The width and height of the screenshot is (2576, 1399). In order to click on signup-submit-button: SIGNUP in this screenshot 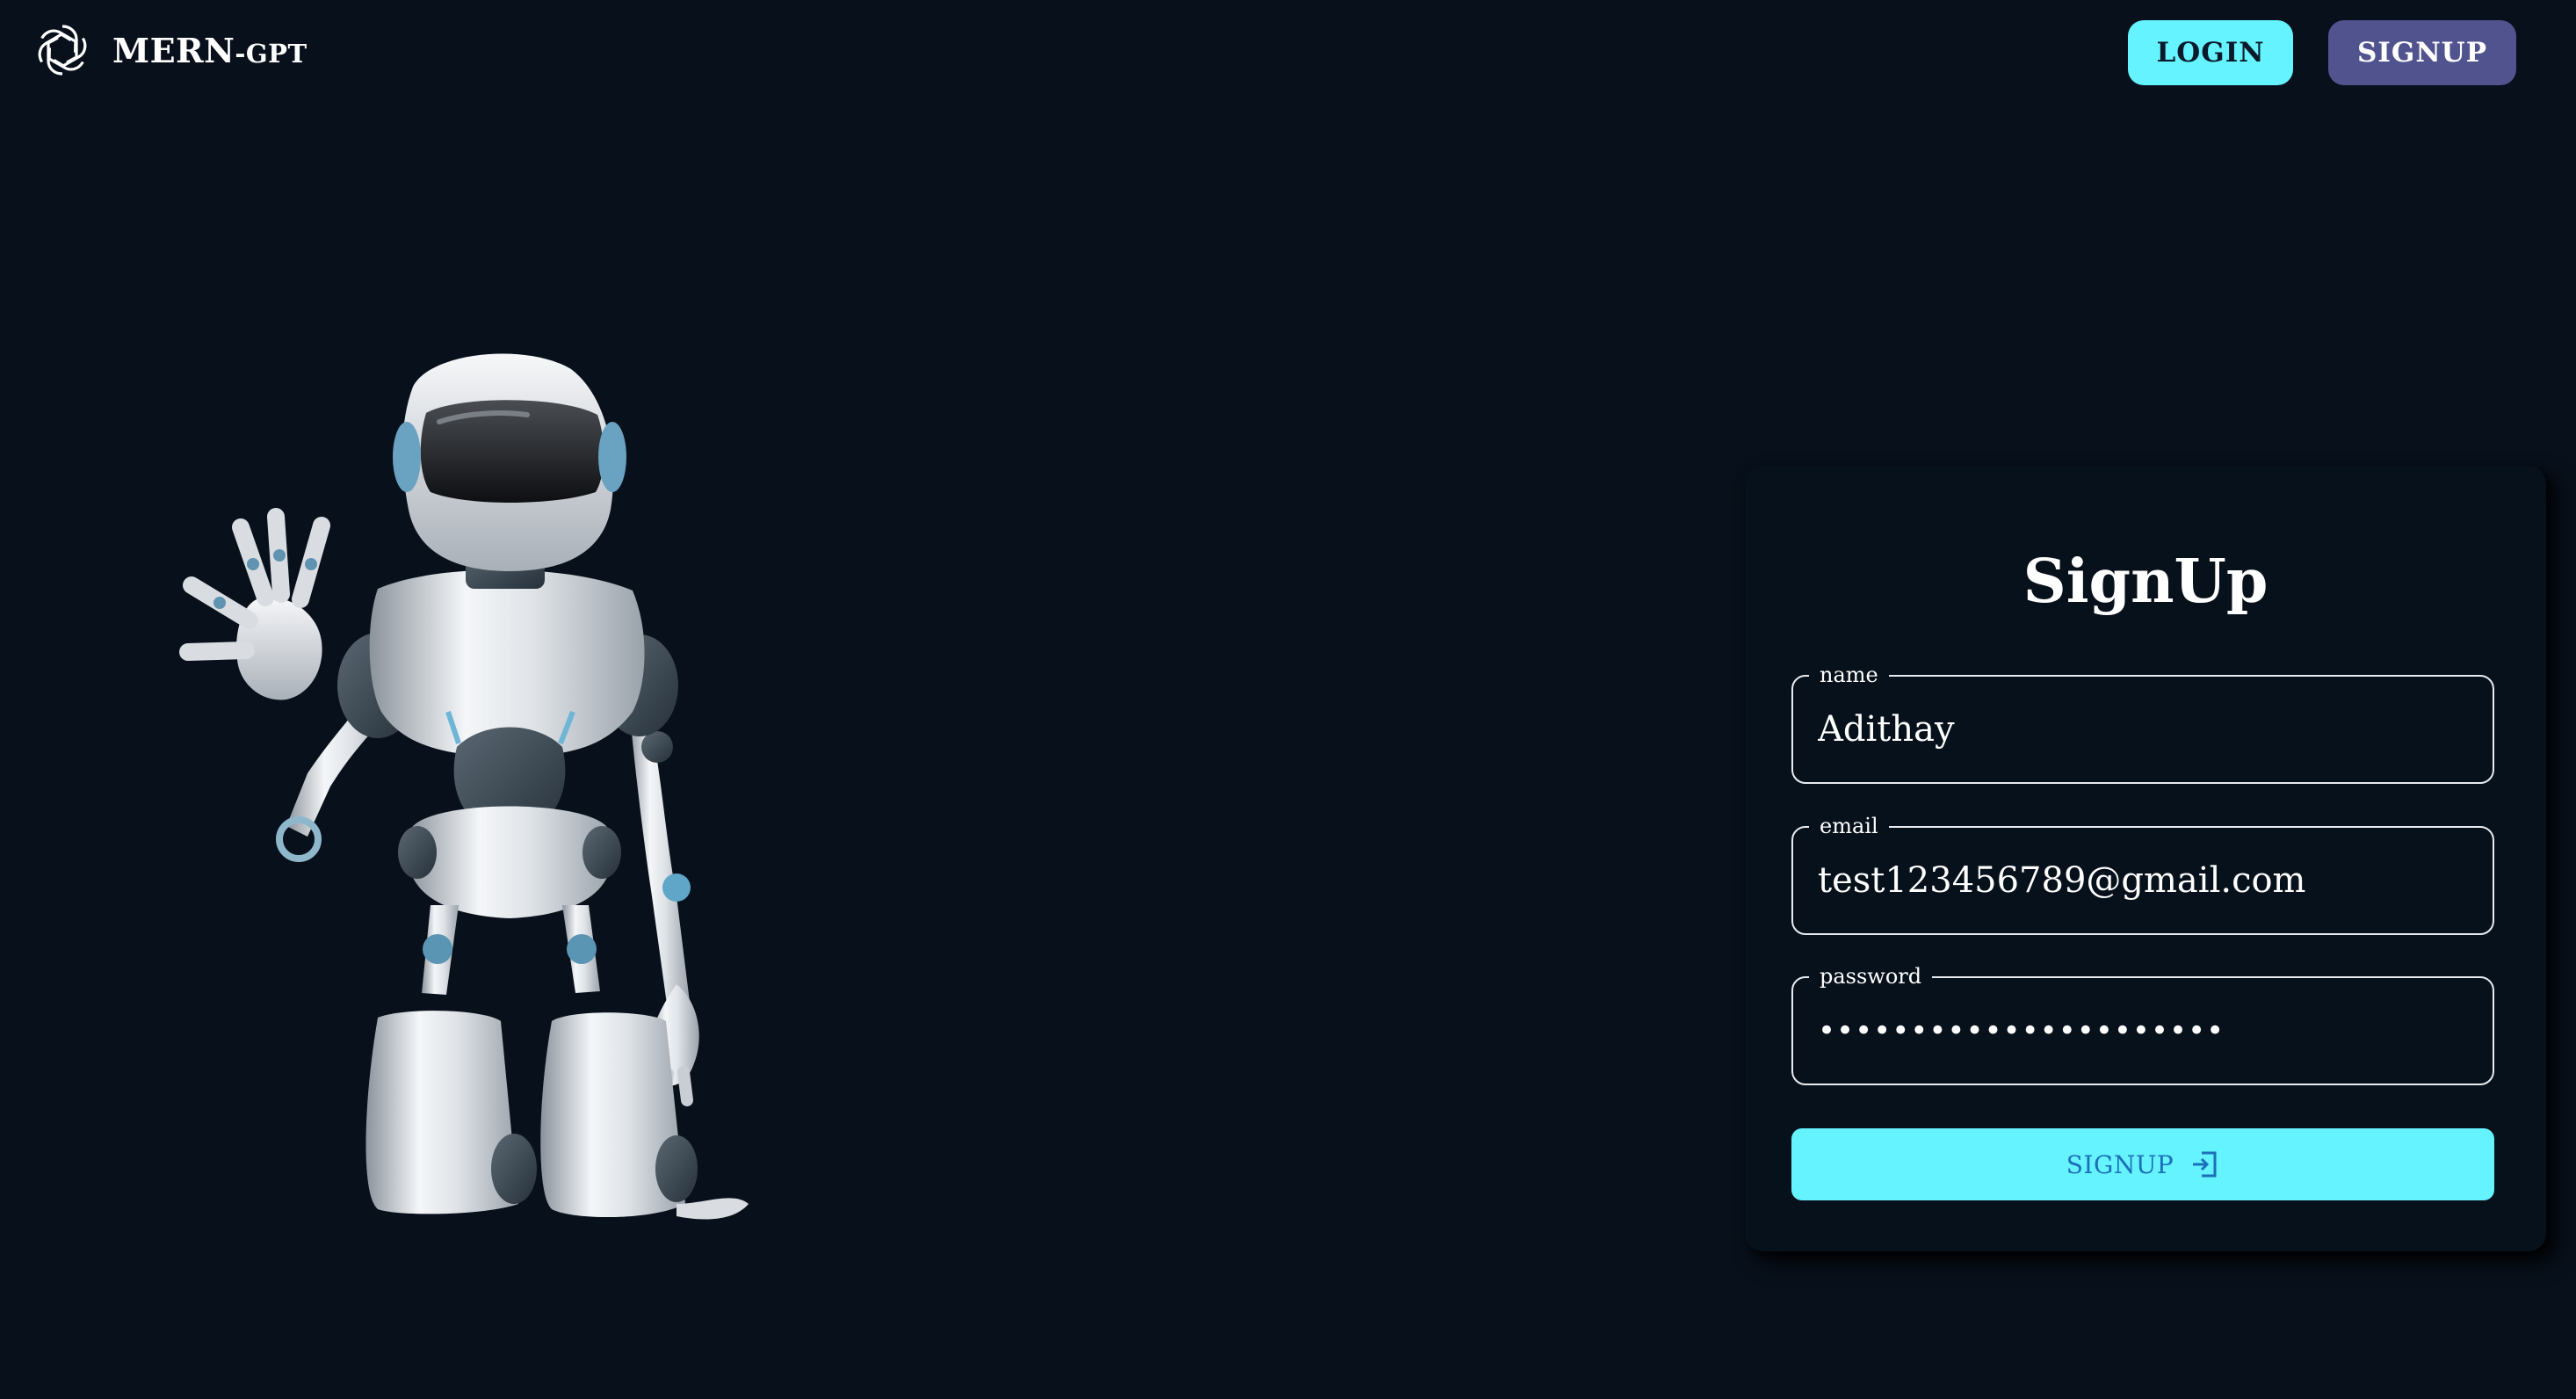, I will do `click(2142, 1164)`.